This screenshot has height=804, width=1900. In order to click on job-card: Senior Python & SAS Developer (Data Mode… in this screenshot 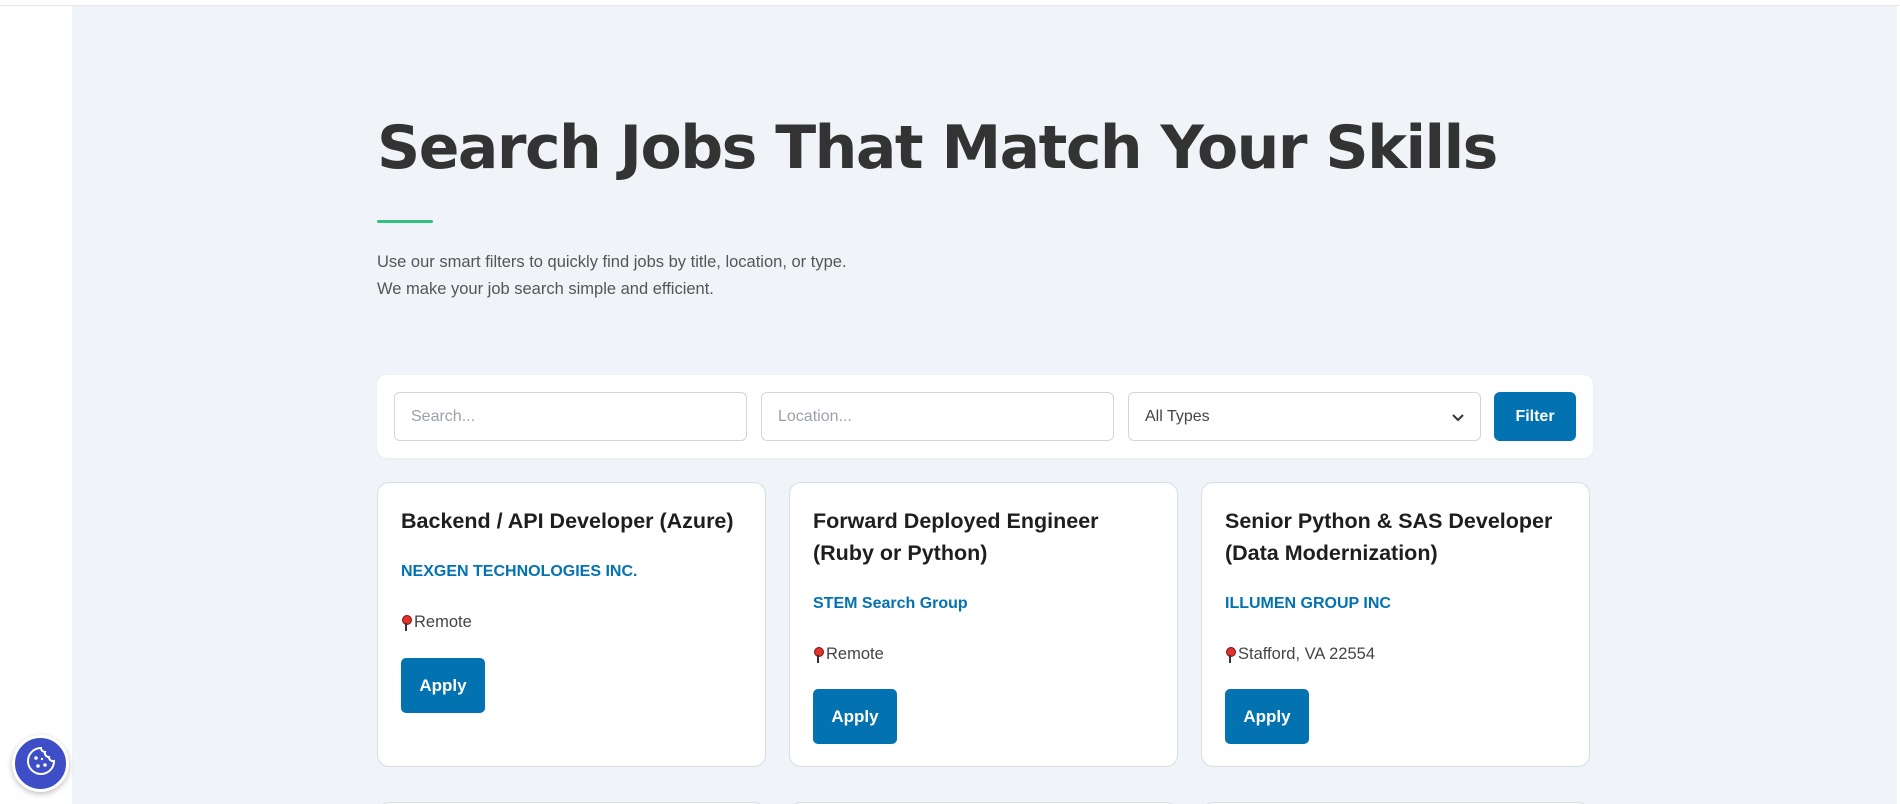, I will do `click(1395, 624)`.